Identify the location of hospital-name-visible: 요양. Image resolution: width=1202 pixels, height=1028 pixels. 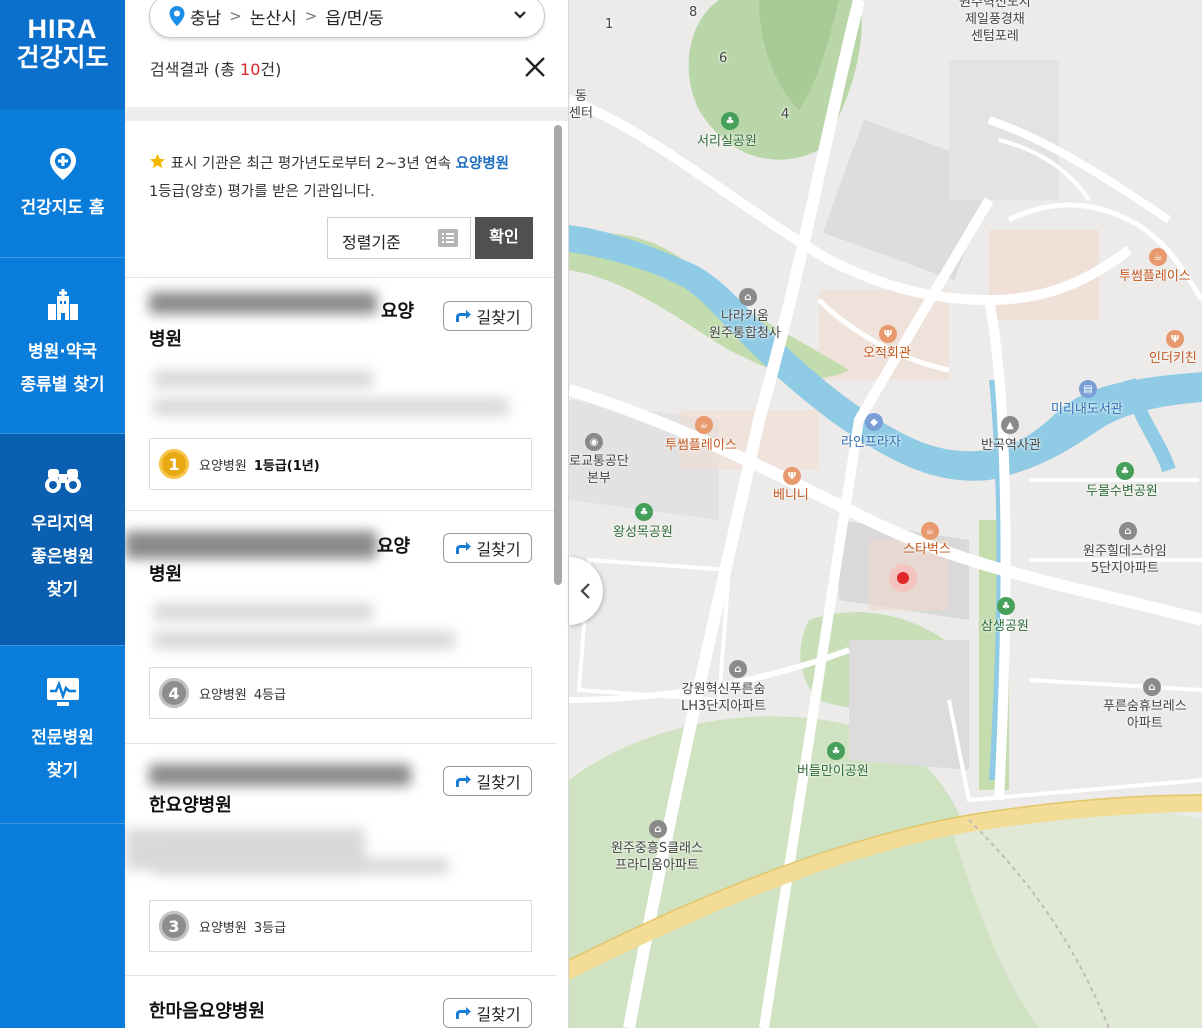
(394, 546).